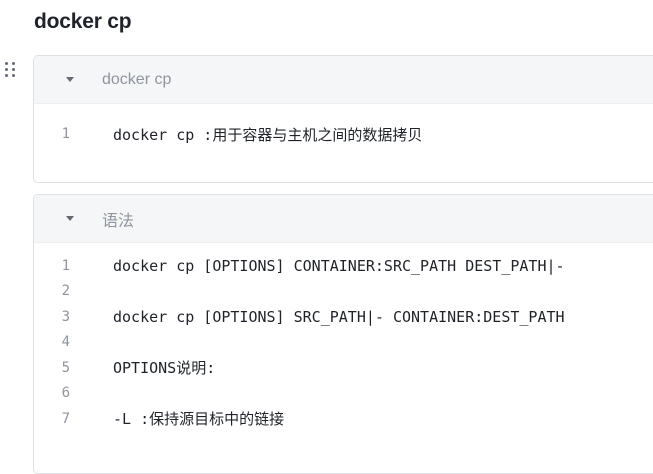 This screenshot has height=474, width=653. Describe the element at coordinates (65, 393) in the screenshot. I see `line-number: 6` at that location.